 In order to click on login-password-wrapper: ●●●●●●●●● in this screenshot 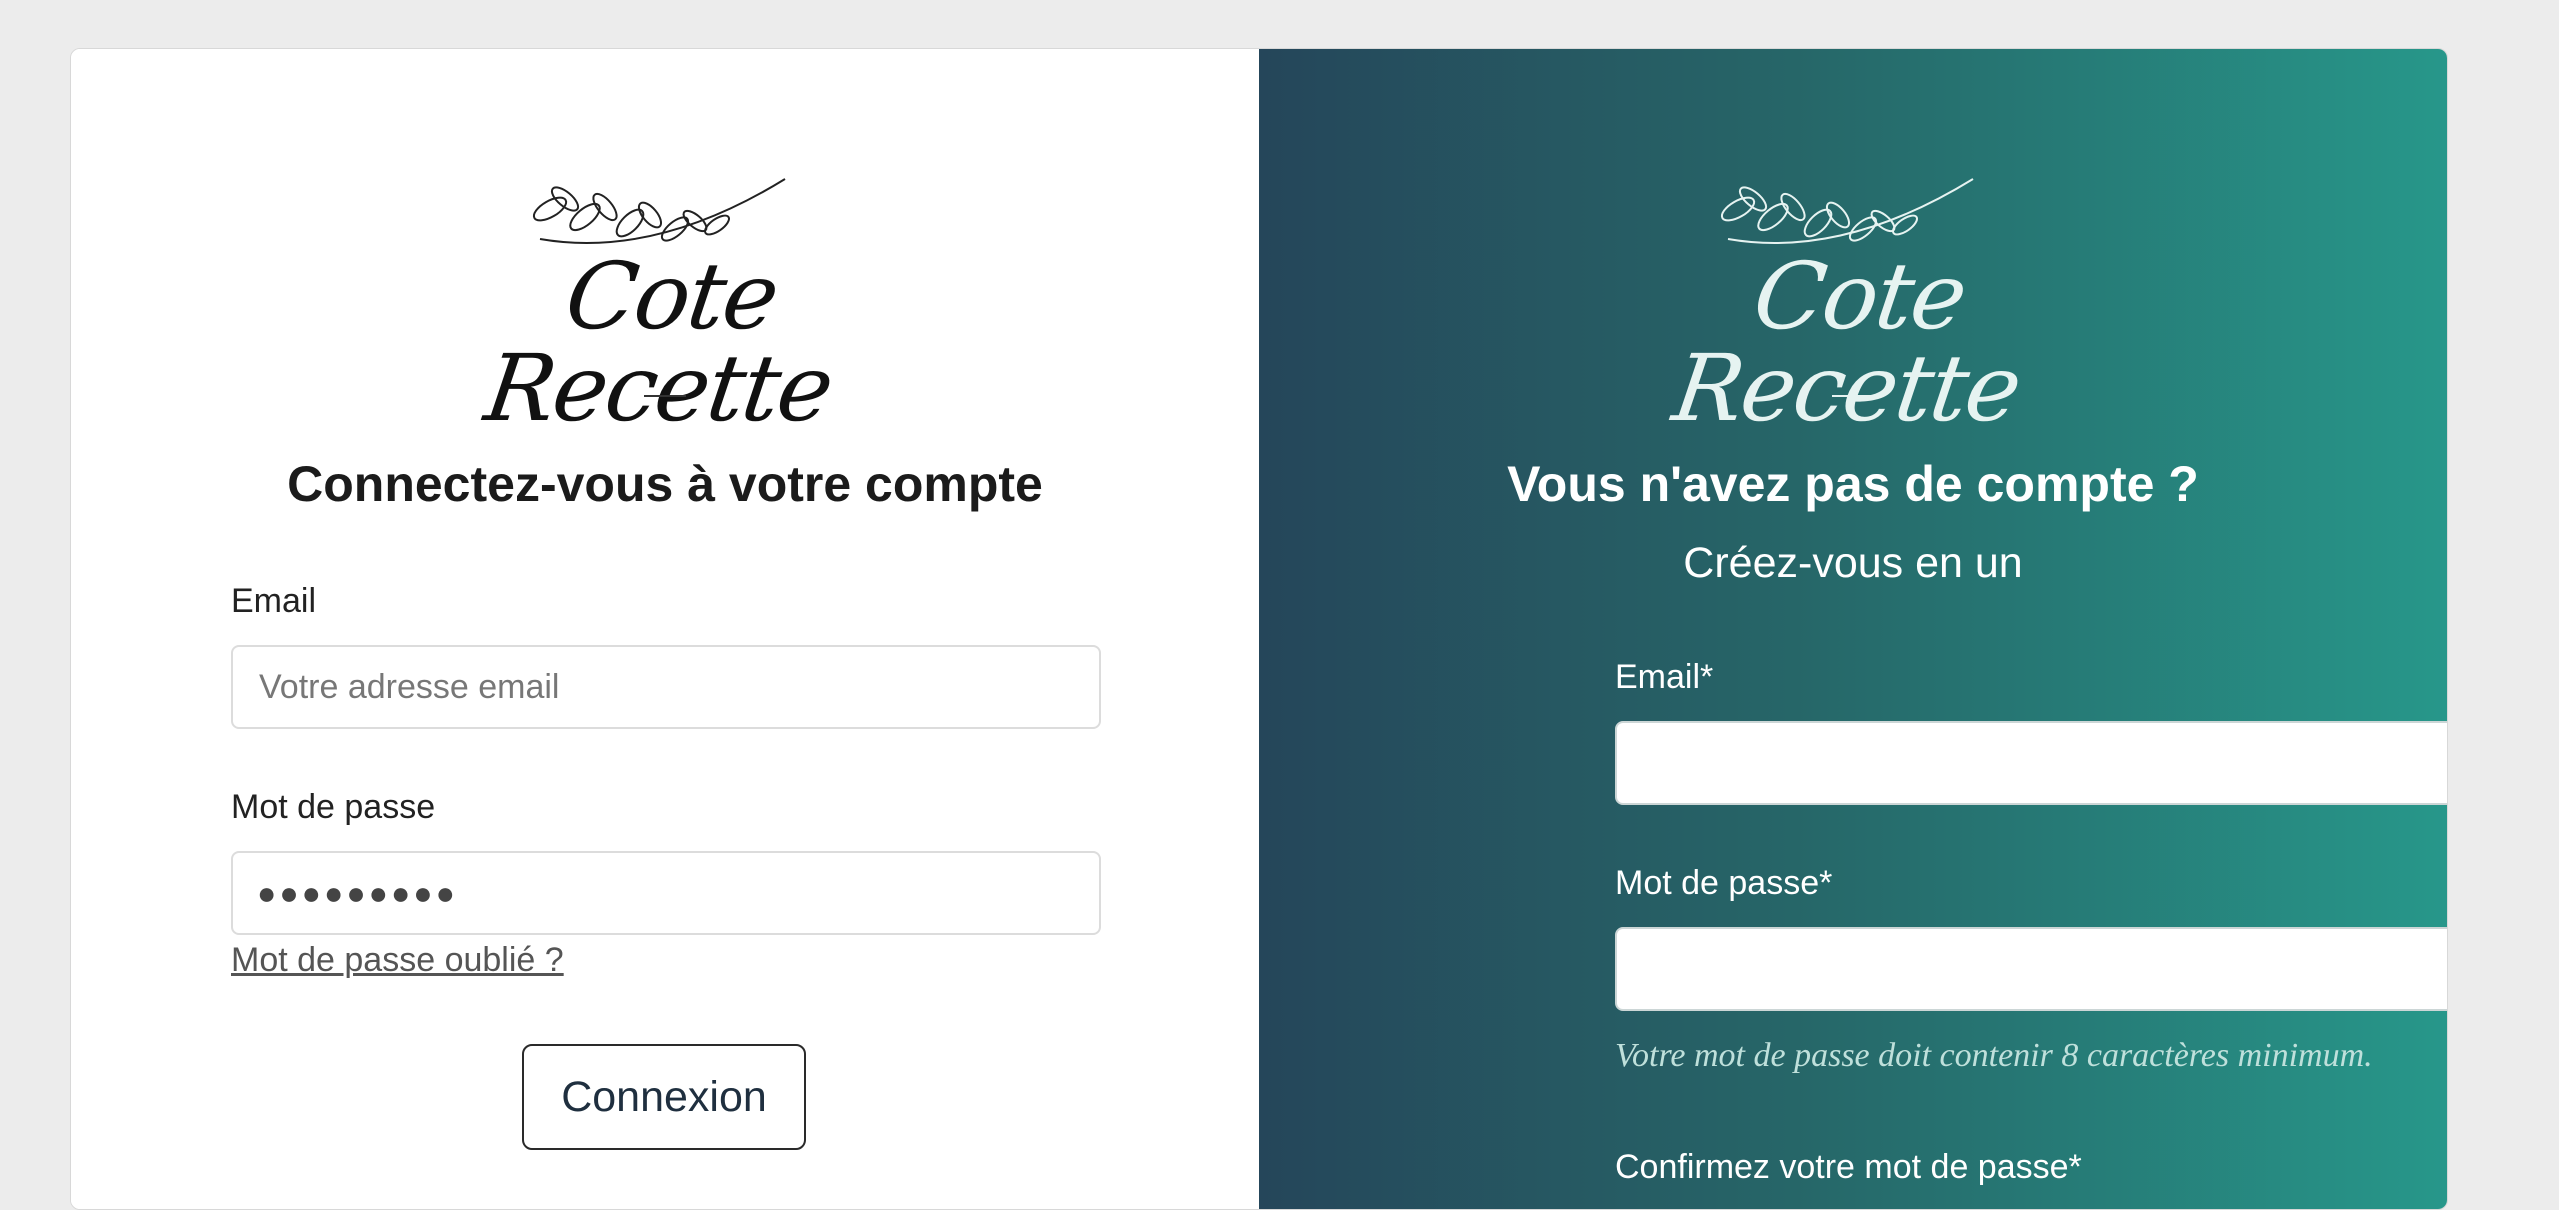, I will do `click(665, 893)`.